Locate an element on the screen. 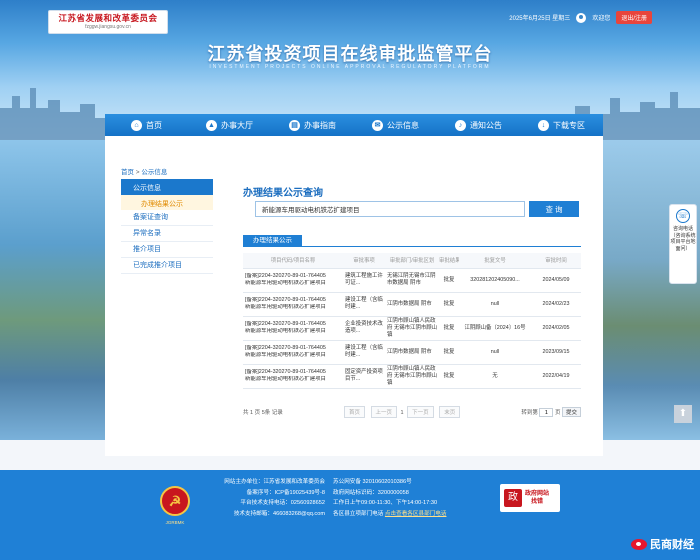 The width and height of the screenshot is (700, 560). footer-host: 网站主办单位：江苏省发展和改革委员会 is located at coordinates (274, 482).